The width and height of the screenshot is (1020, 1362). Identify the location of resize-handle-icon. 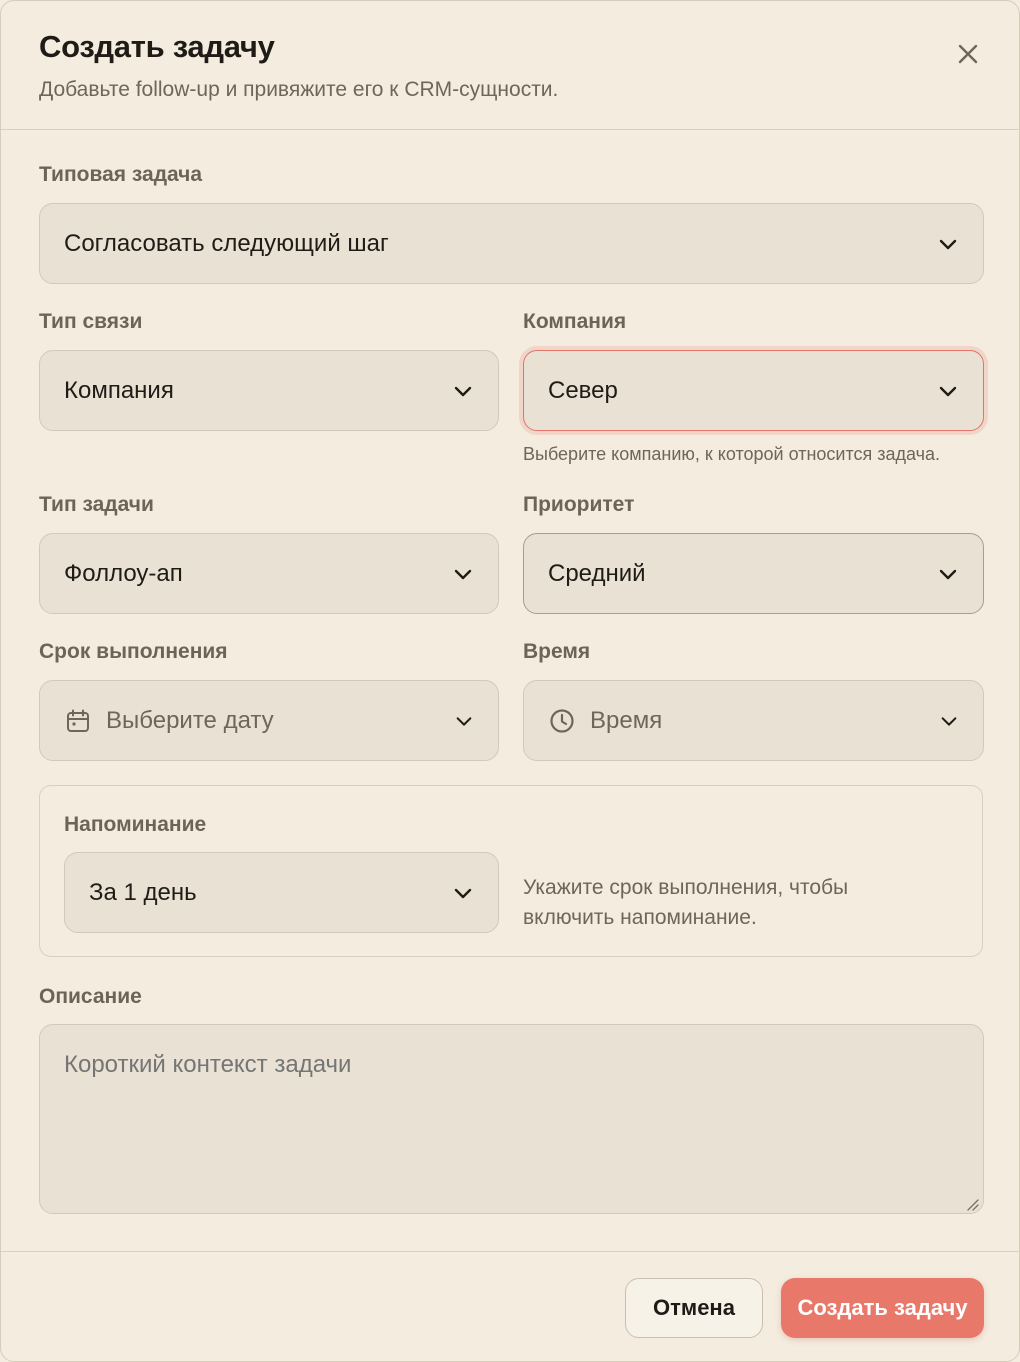
(972, 1204).